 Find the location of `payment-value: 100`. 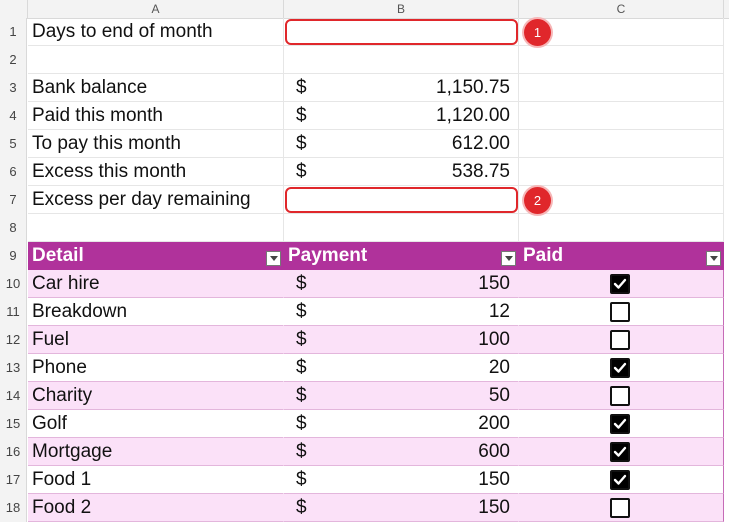

payment-value: 100 is located at coordinates (494, 339).